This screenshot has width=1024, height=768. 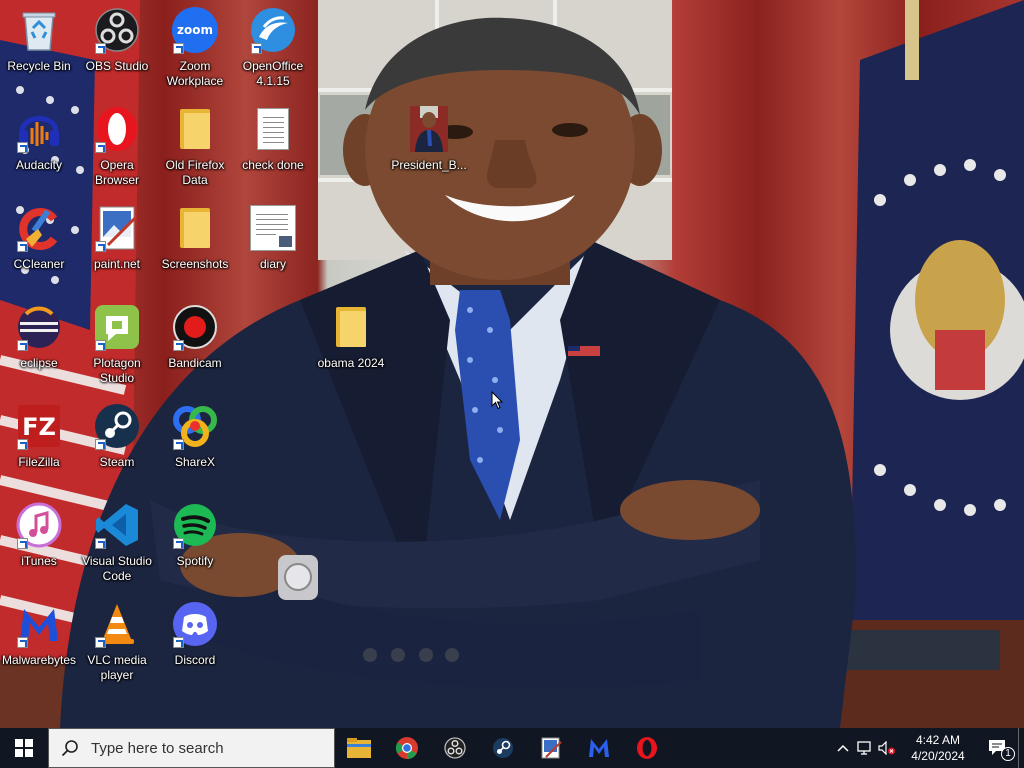 What do you see at coordinates (195, 172) in the screenshot?
I see `desktop-icon-label: Old Firefox Data` at bounding box center [195, 172].